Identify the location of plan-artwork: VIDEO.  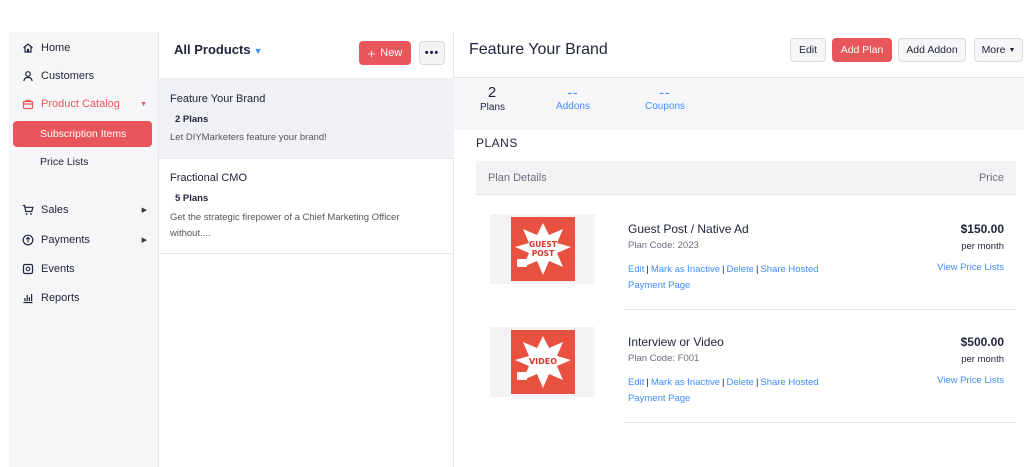
(542, 362).